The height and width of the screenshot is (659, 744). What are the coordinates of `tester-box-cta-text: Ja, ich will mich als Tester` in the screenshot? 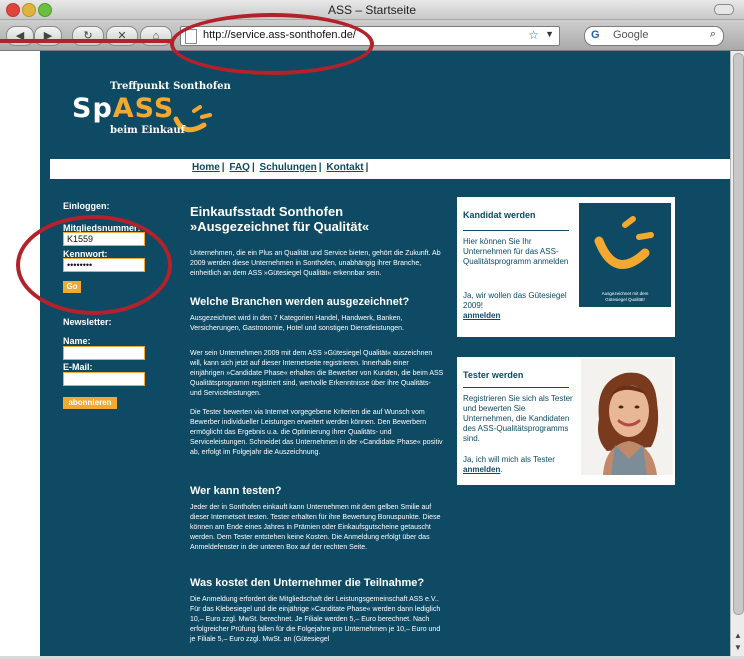 It's located at (509, 459).